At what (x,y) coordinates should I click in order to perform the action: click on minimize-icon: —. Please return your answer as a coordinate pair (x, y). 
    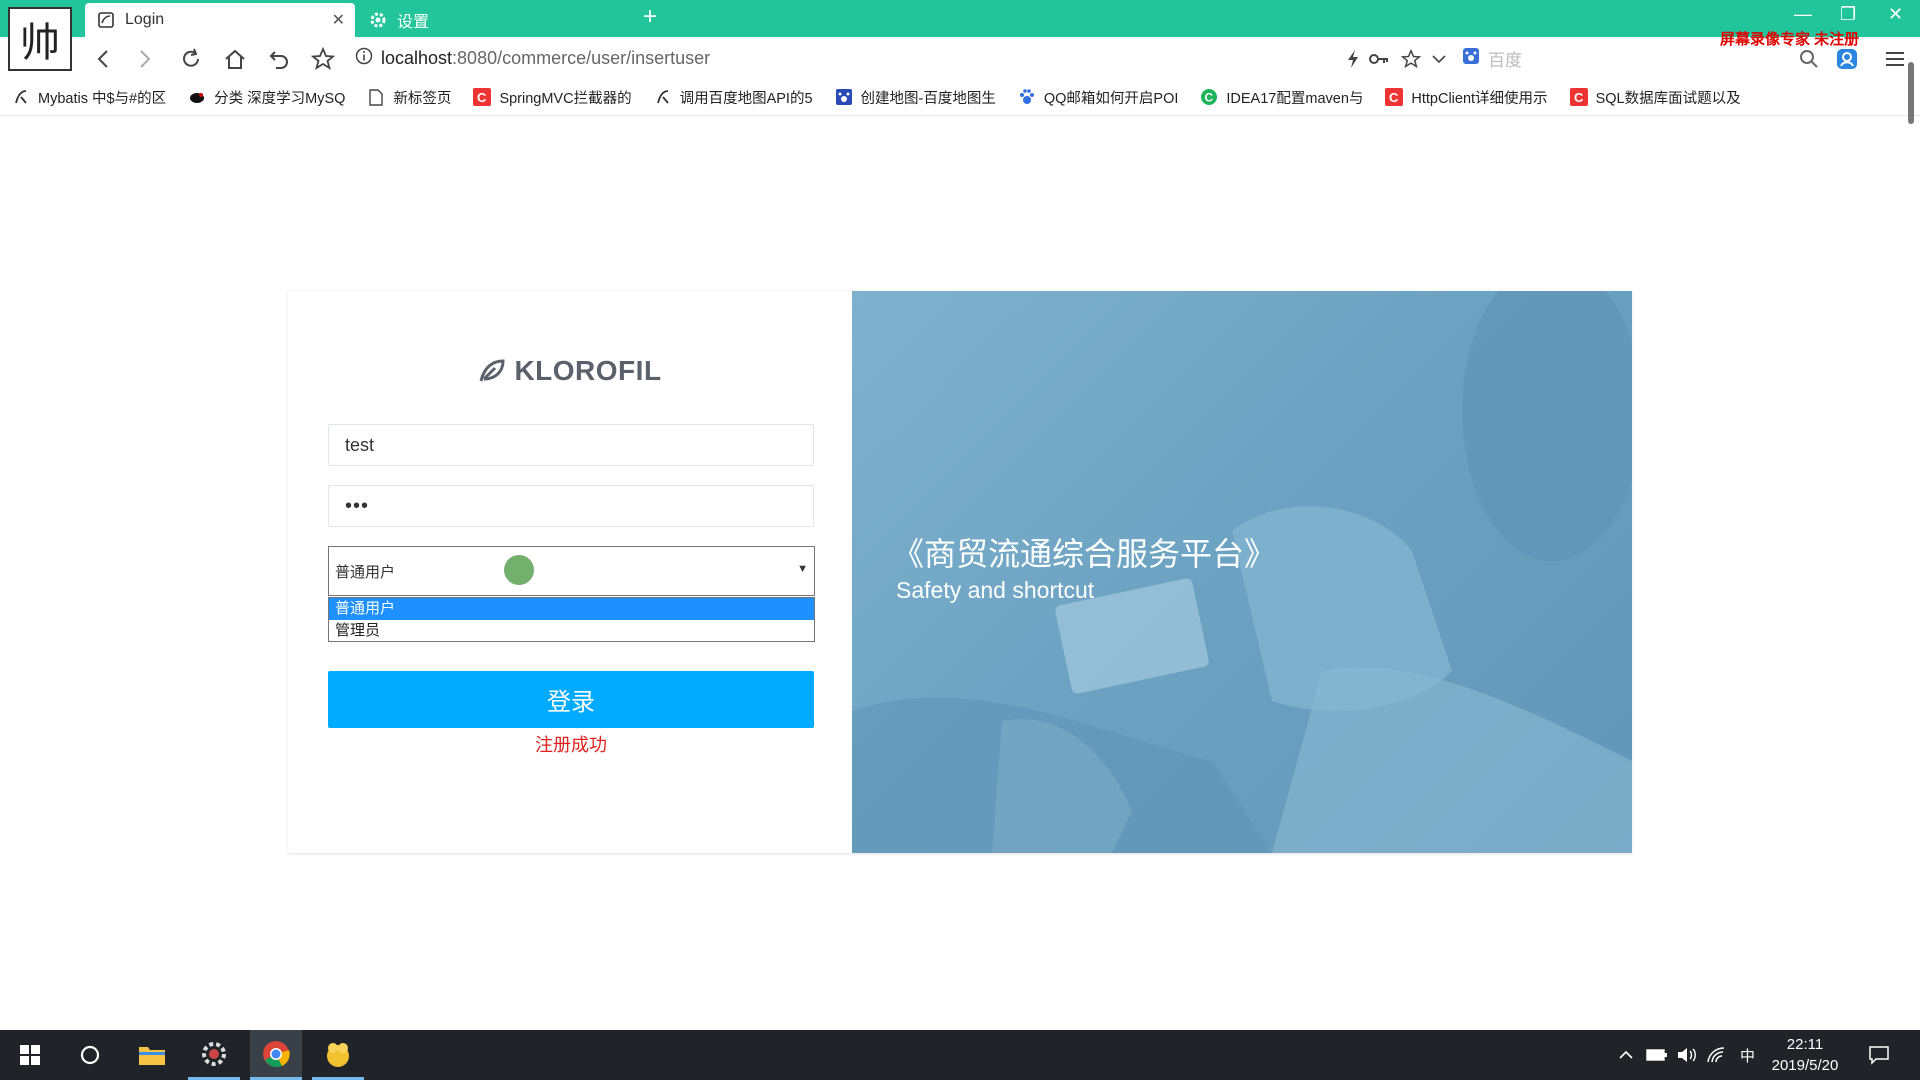
    Looking at the image, I should click on (1803, 14).